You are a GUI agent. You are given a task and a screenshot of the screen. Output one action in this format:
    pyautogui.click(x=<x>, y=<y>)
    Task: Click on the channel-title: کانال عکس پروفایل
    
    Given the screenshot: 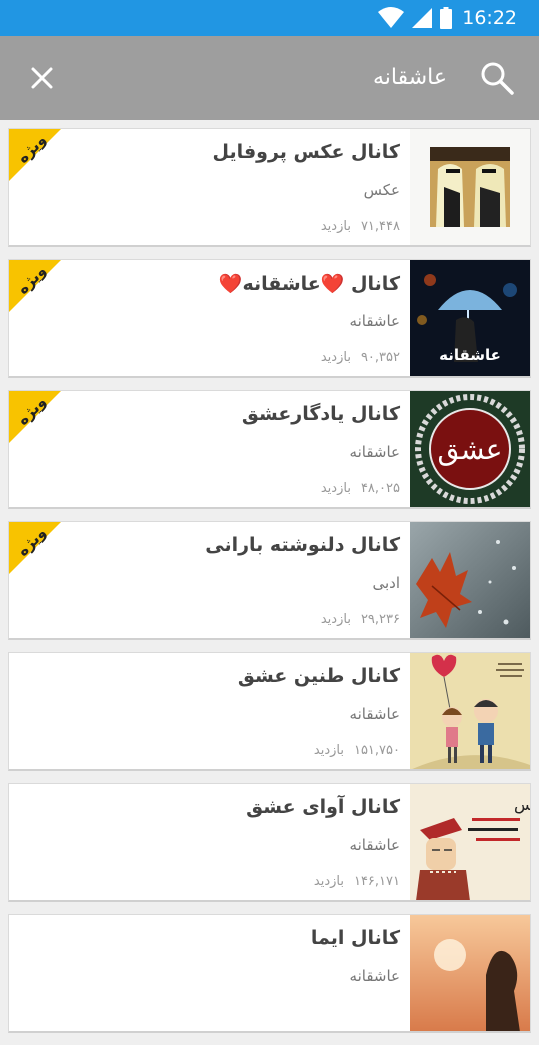 What is the action you would take?
    pyautogui.click(x=306, y=152)
    